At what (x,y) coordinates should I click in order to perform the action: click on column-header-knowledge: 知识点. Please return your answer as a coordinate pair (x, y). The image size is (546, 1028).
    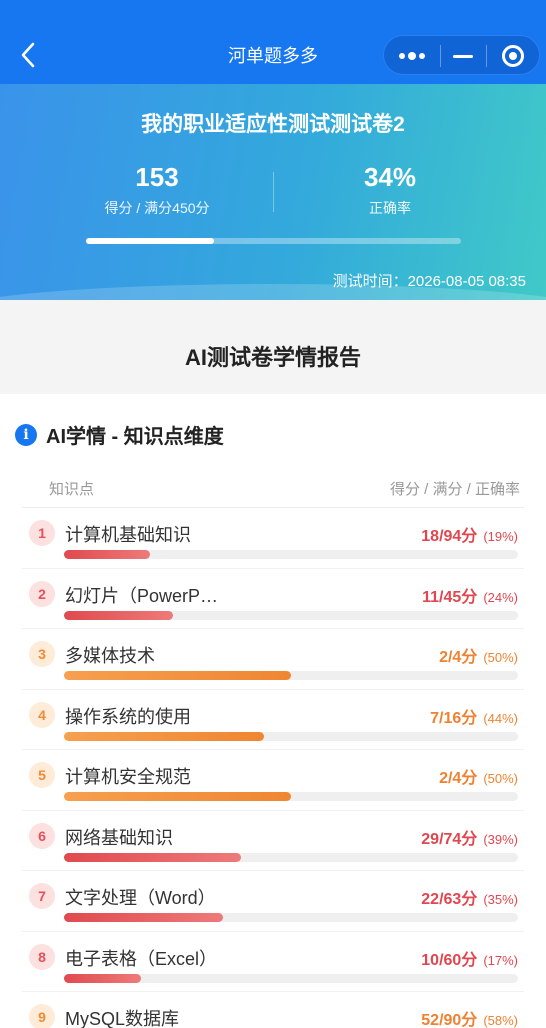
    Looking at the image, I should click on (72, 489).